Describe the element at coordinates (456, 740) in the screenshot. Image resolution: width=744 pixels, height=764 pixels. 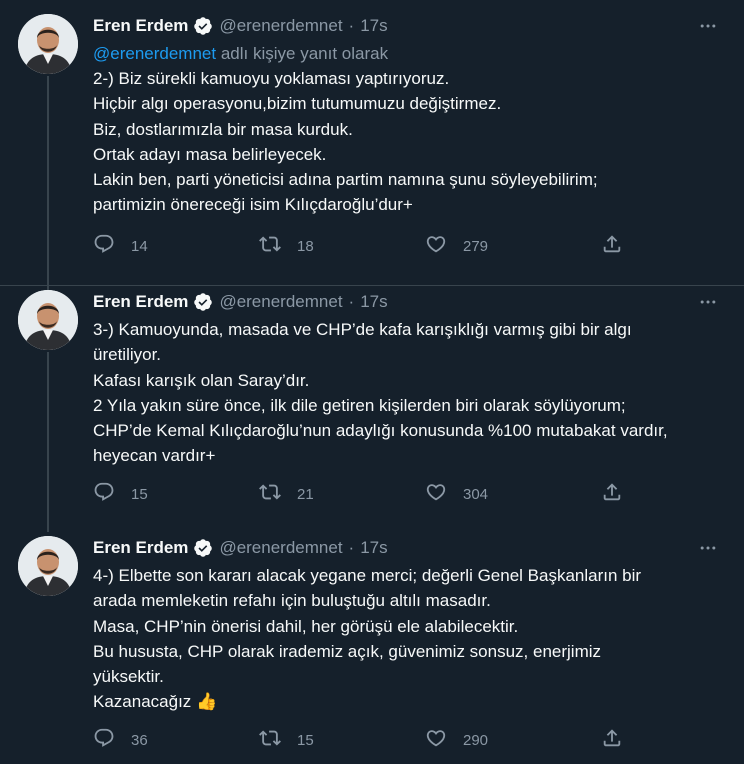
I see `like-button: 290` at that location.